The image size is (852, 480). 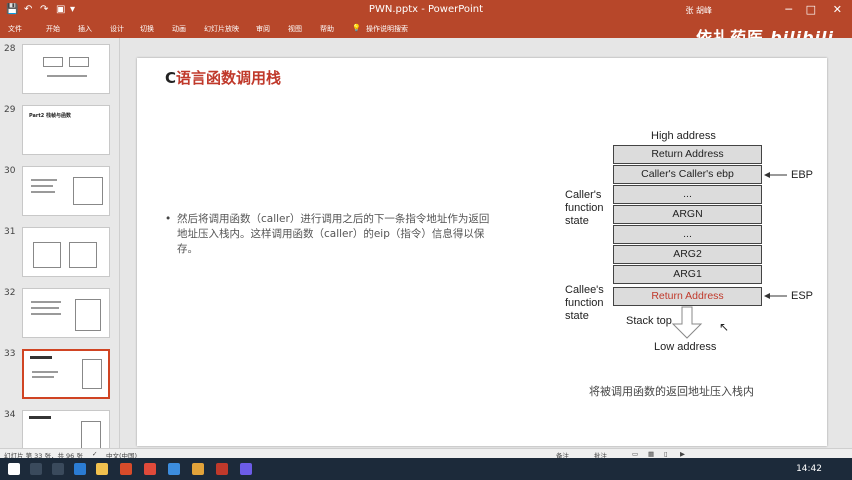 I want to click on document-title: PWN.pptx - PowerPoint, so click(x=426, y=9).